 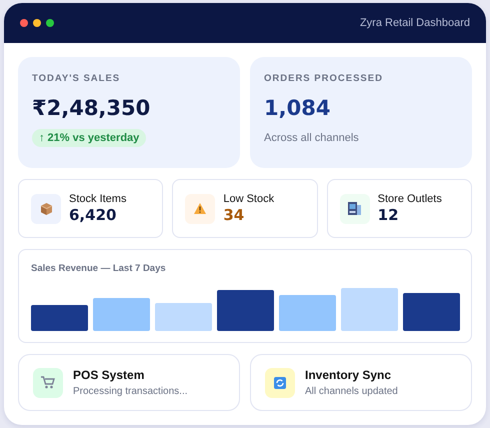 What do you see at coordinates (99, 268) in the screenshot?
I see `chart-title: Sales Revenue — Last 7 Days` at bounding box center [99, 268].